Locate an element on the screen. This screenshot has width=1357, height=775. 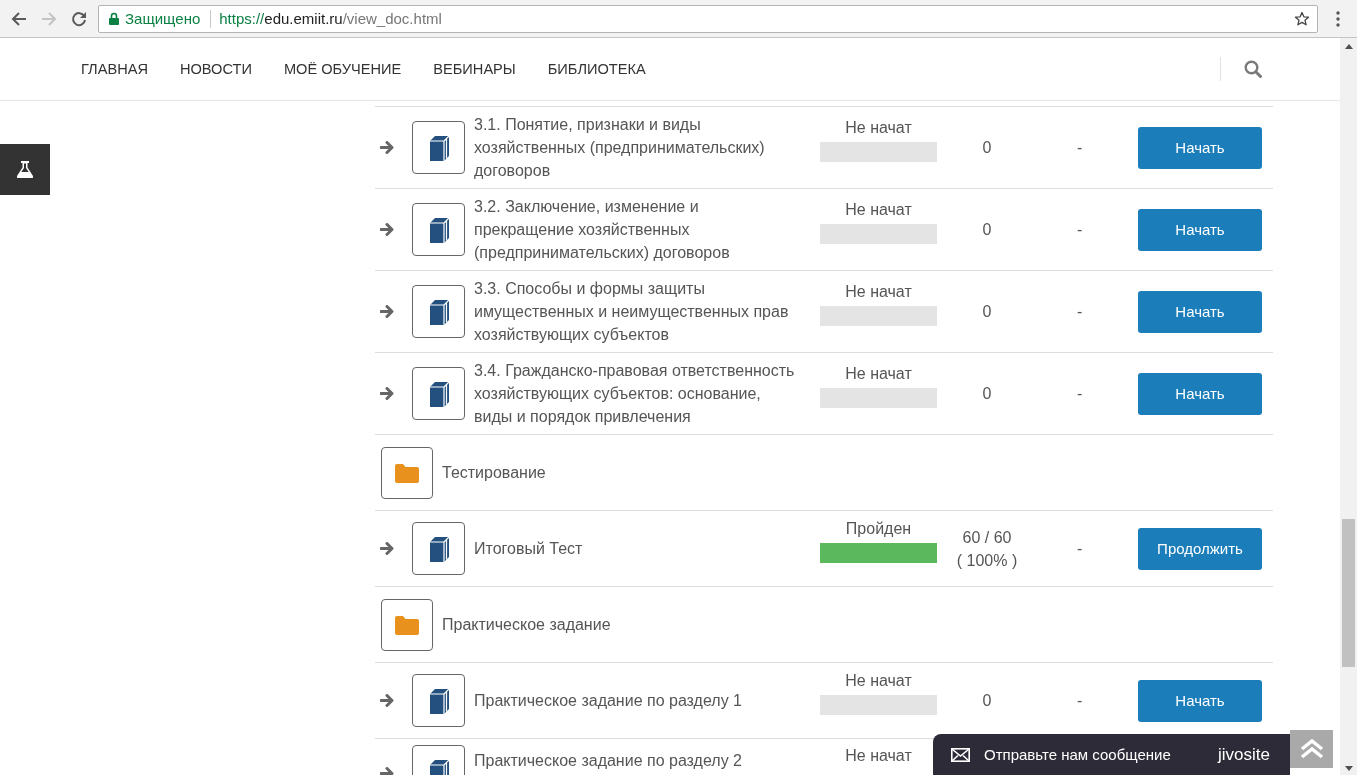
flask-icon is located at coordinates (25, 169).